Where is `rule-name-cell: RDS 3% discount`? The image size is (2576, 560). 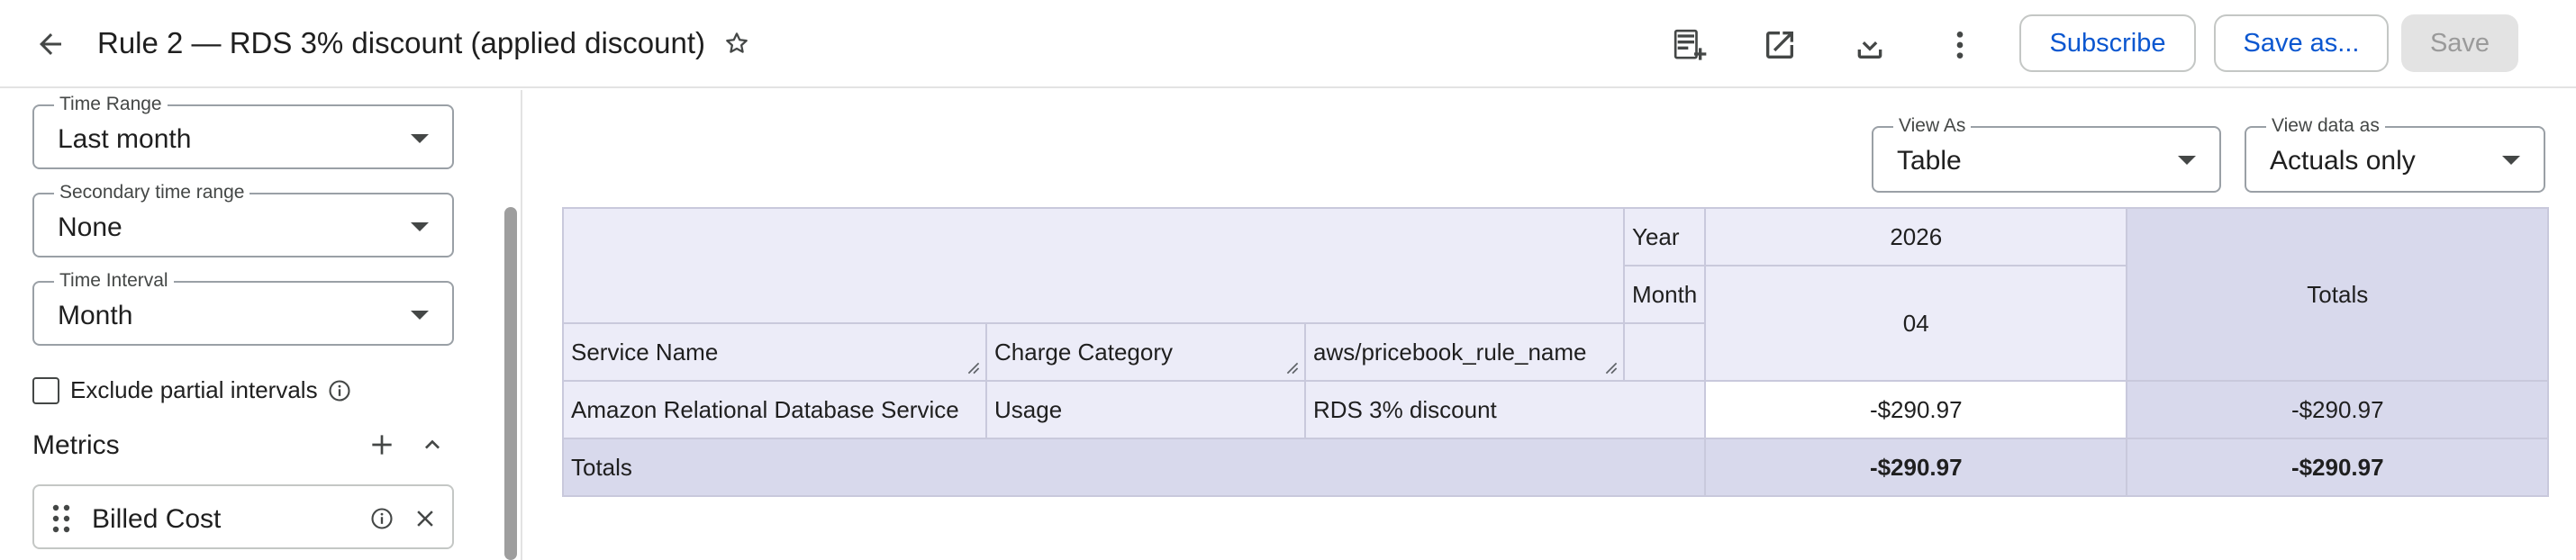 rule-name-cell: RDS 3% discount is located at coordinates (1505, 410).